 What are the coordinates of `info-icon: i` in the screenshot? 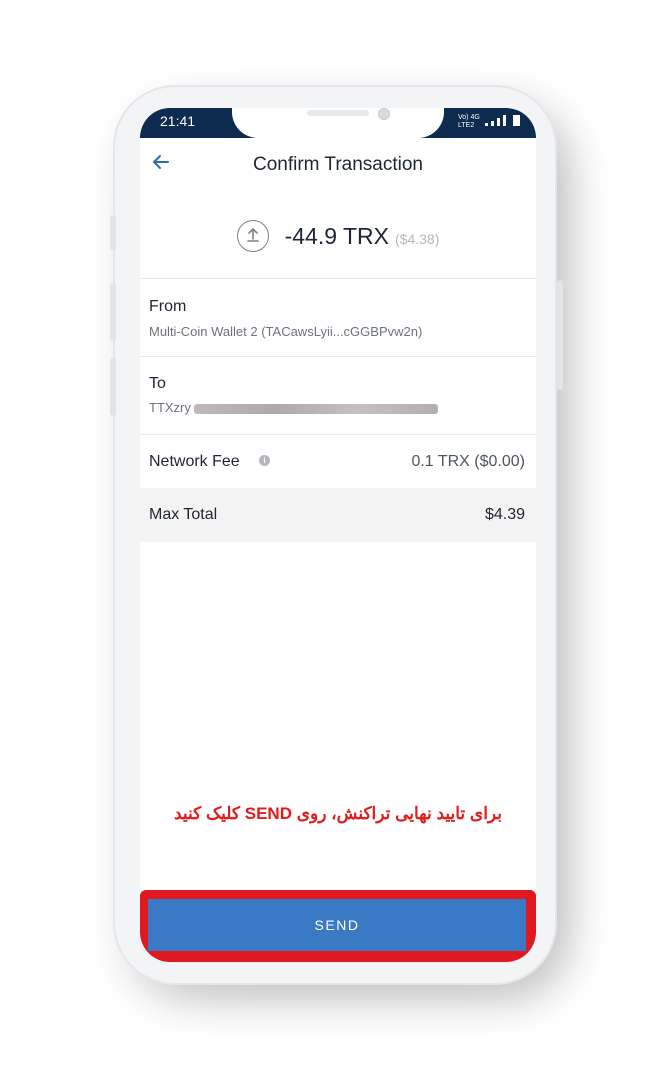 It's located at (264, 460).